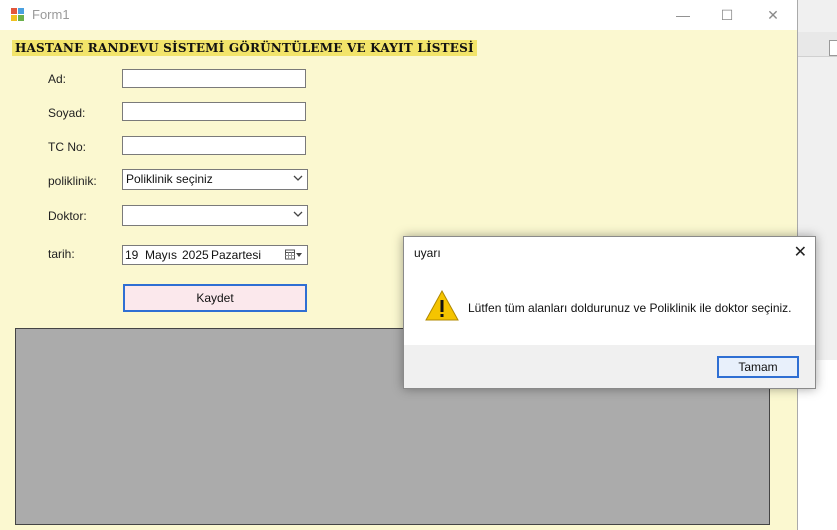 The height and width of the screenshot is (530, 837). Describe the element at coordinates (72, 181) in the screenshot. I see `label-poliklinik: poliklinik:` at that location.